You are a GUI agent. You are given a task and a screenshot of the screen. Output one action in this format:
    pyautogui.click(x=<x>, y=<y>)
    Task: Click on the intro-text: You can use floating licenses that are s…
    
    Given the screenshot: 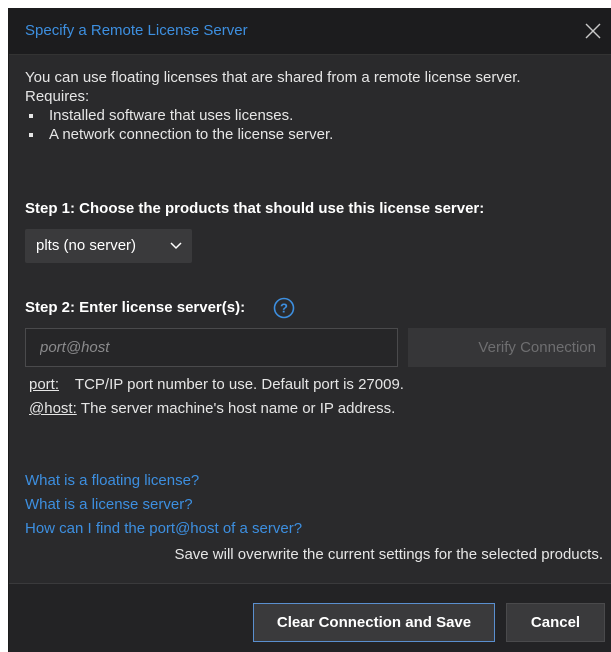 What is the action you would take?
    pyautogui.click(x=315, y=106)
    